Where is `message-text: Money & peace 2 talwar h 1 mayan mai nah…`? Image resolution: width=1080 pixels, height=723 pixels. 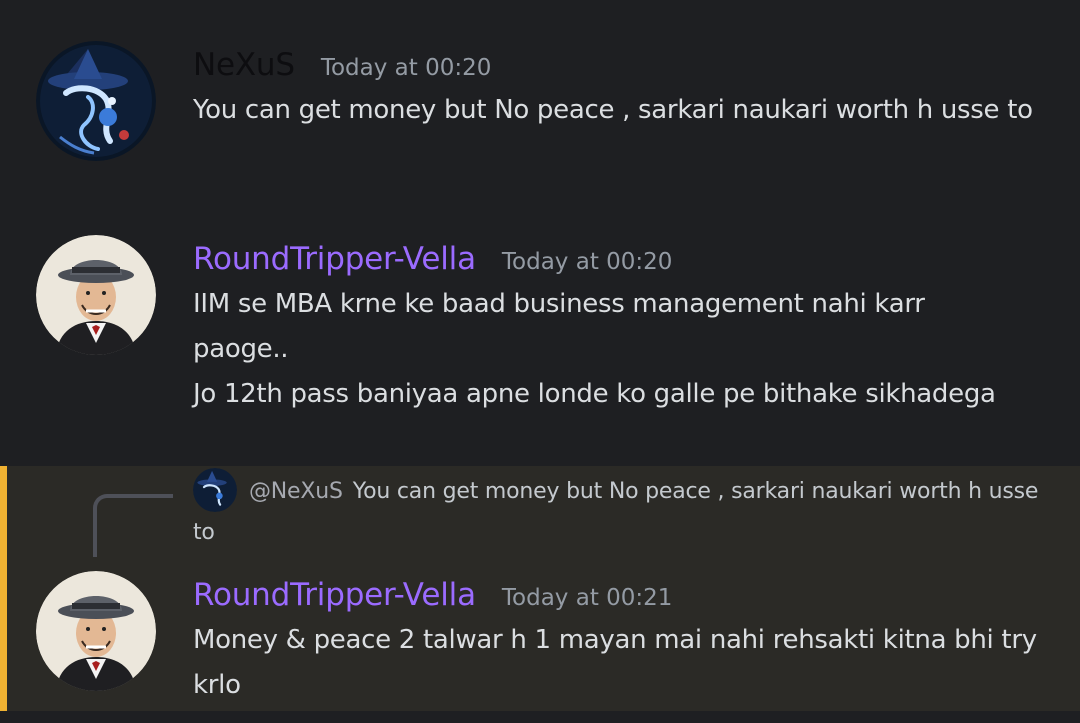 message-text: Money & peace 2 talwar h 1 mayan mai nah… is located at coordinates (615, 662).